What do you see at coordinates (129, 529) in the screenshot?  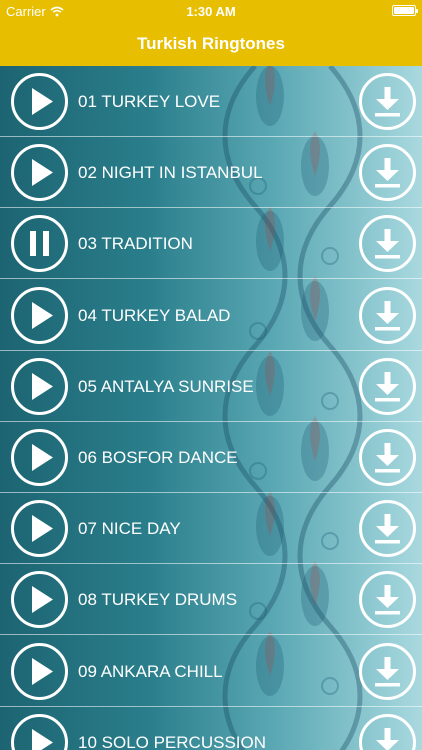 I see `track-title: 07 NICE DAY` at bounding box center [129, 529].